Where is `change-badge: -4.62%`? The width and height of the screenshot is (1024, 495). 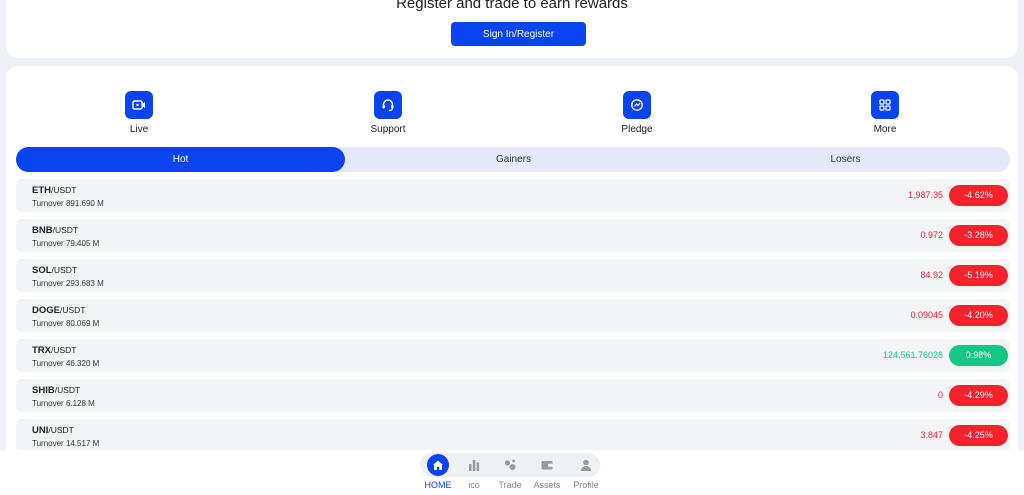
change-badge: -4.62% is located at coordinates (978, 195).